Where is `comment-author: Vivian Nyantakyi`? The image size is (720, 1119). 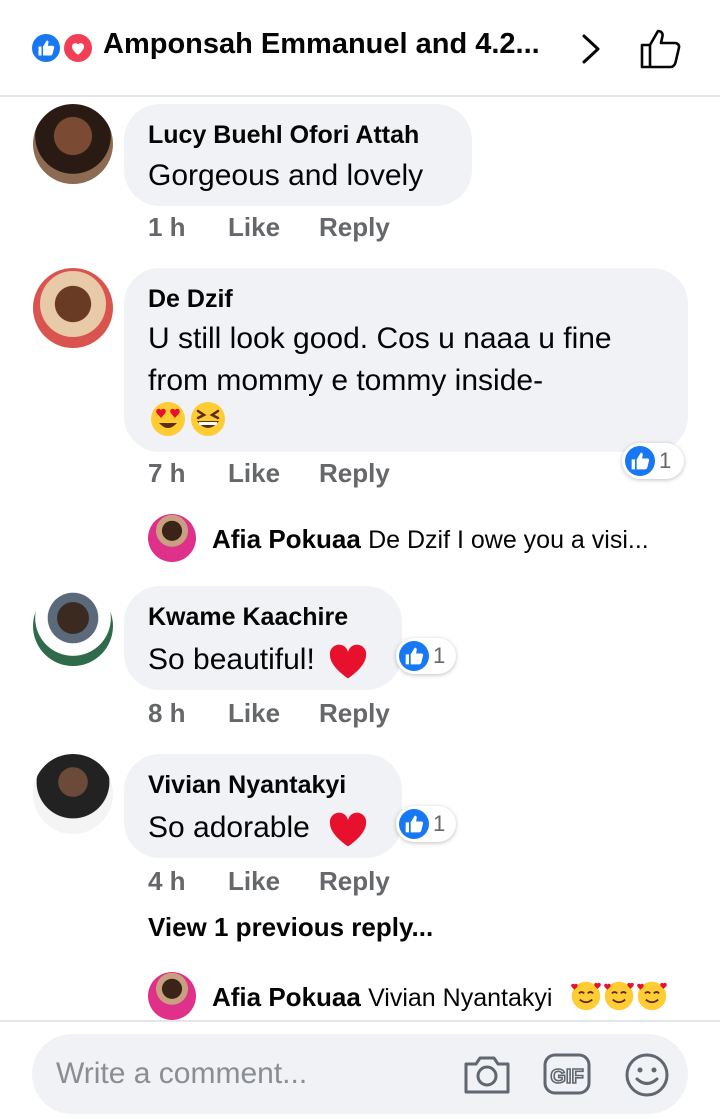 comment-author: Vivian Nyantakyi is located at coordinates (247, 785).